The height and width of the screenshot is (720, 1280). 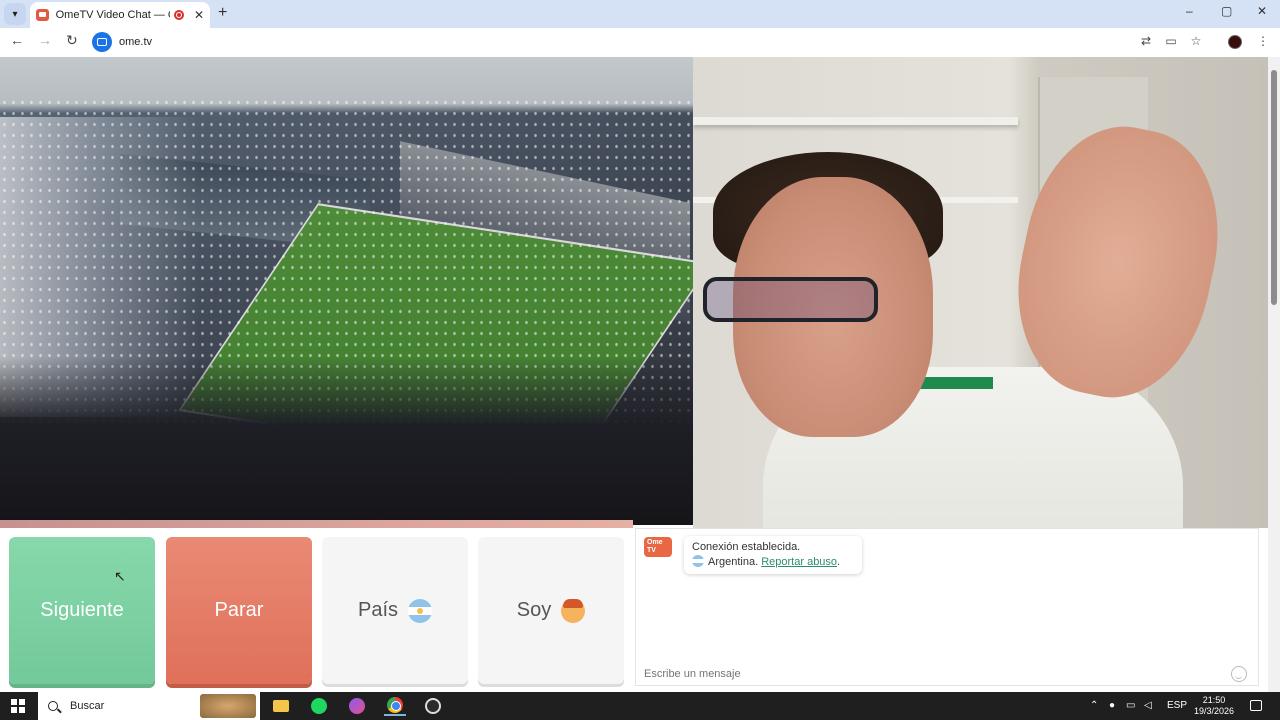 I want to click on chrome-icon, so click(x=395, y=706).